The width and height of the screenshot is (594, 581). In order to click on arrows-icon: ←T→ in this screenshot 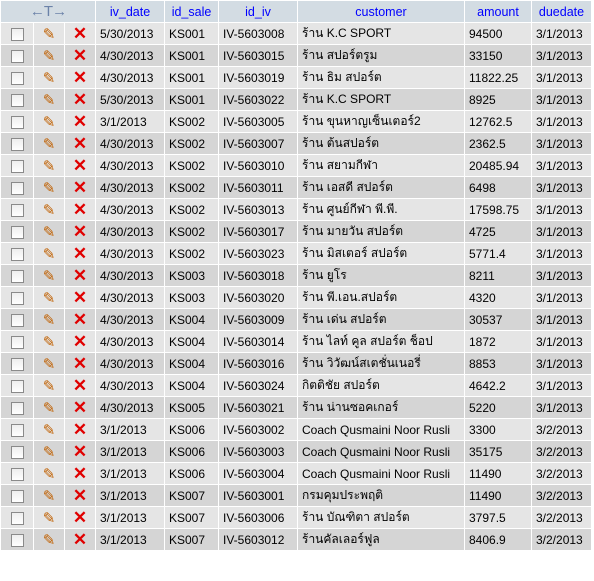, I will do `click(48, 11)`.